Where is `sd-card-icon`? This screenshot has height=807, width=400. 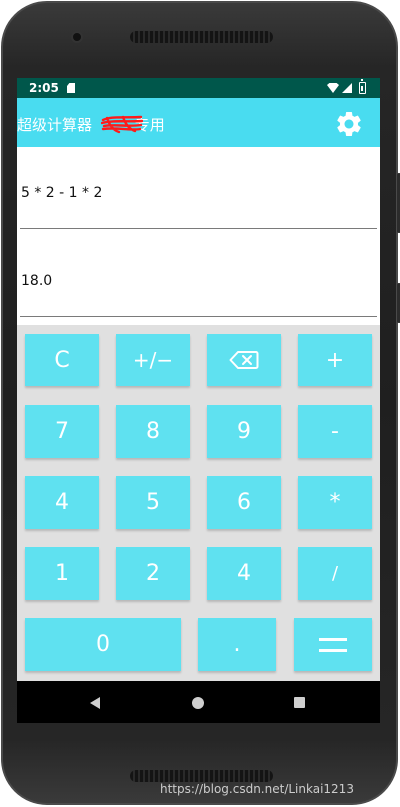
sd-card-icon is located at coordinates (71, 88).